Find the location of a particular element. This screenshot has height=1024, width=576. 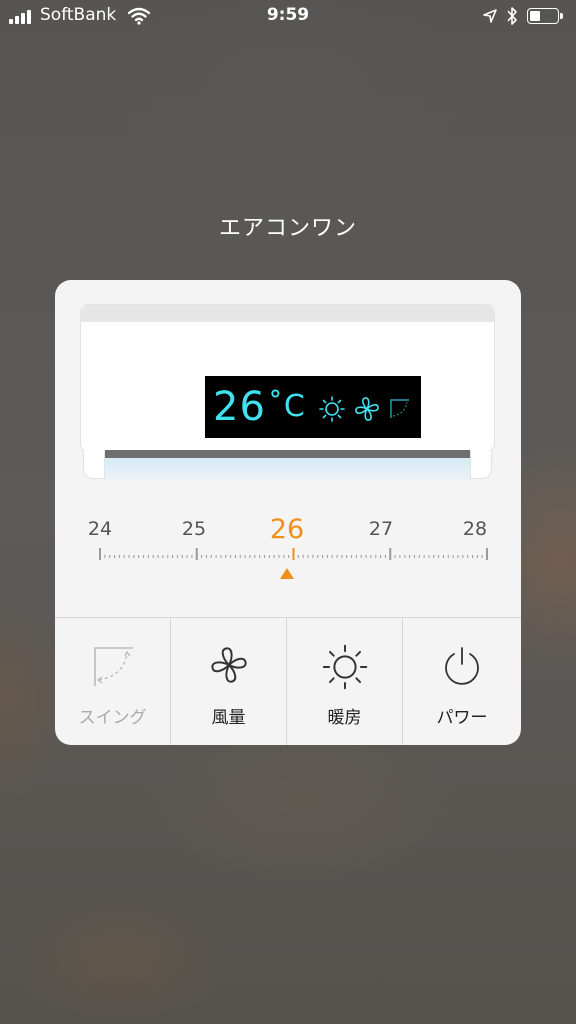

slider-label-24: 24 is located at coordinates (100, 529).